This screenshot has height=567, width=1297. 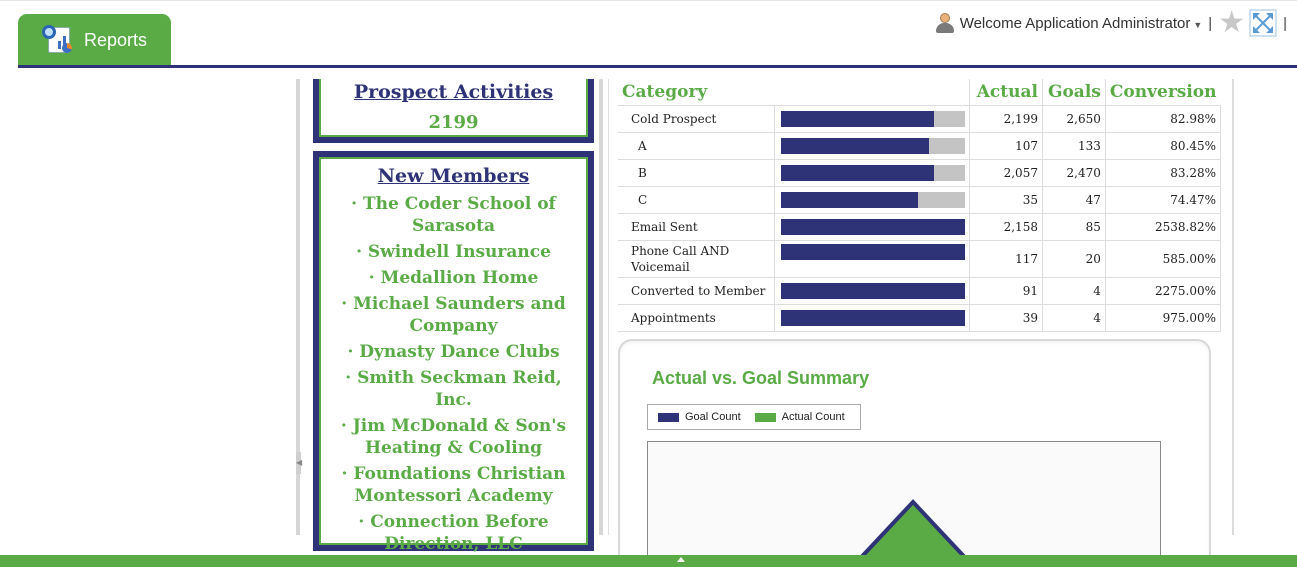 I want to click on category-cell: C, so click(x=697, y=199).